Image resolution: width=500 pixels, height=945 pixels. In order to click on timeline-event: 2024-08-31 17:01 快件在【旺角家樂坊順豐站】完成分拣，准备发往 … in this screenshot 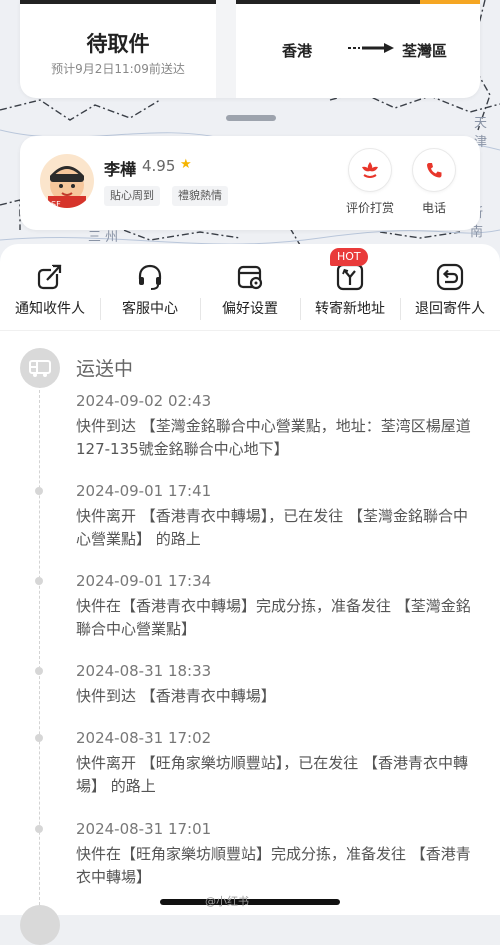, I will do `click(278, 854)`.